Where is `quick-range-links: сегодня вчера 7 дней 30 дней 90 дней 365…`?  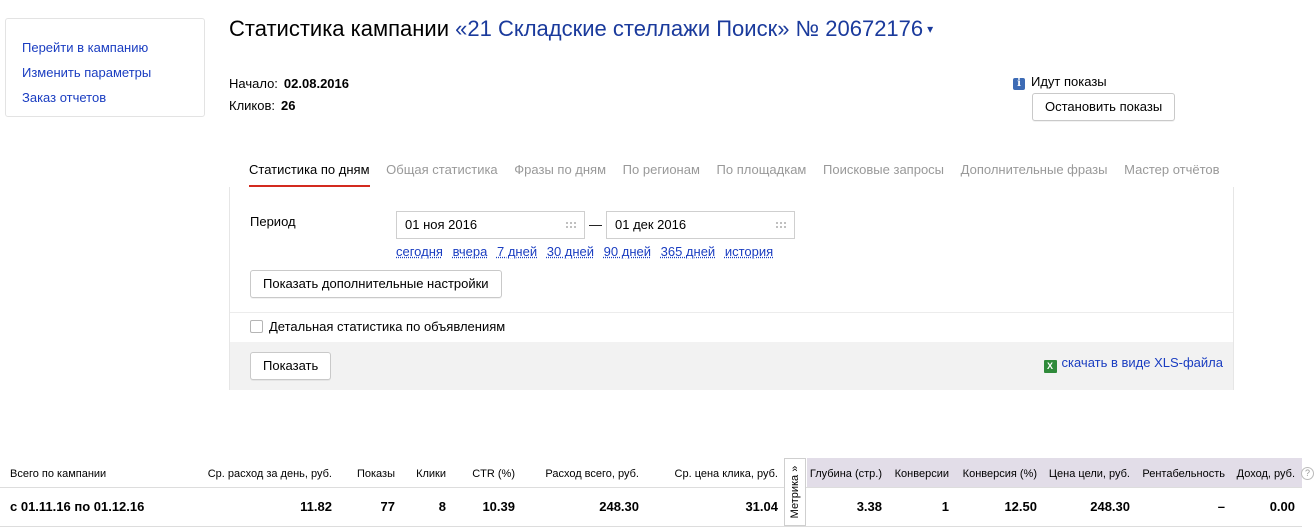 quick-range-links: сегодня вчера 7 дней 30 дней 90 дней 365… is located at coordinates (587, 251).